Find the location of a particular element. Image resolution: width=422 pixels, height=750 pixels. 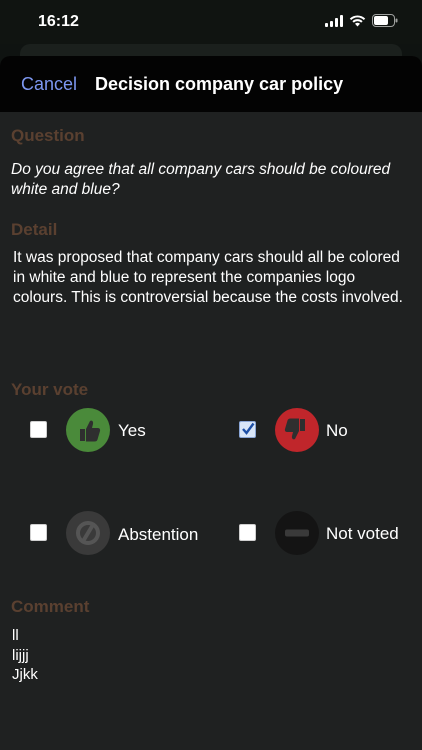

detail-label: Detail is located at coordinates (34, 229).